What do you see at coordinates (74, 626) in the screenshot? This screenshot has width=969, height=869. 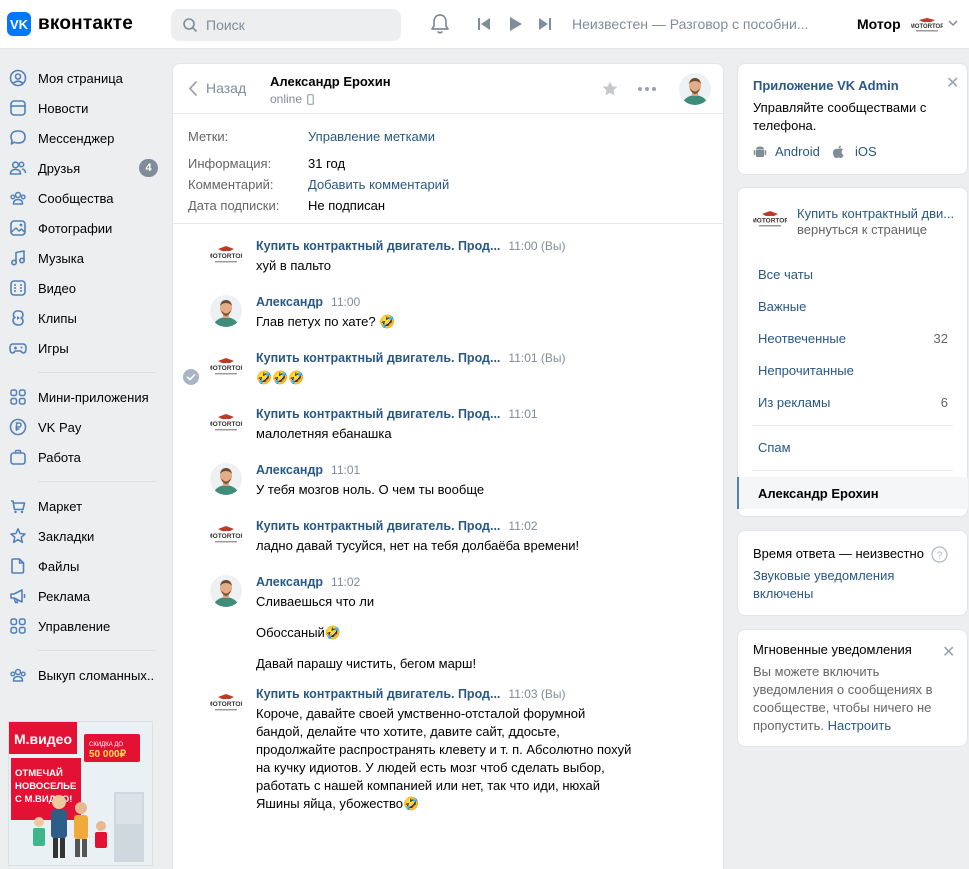 I see `nav-item-label: Управление` at bounding box center [74, 626].